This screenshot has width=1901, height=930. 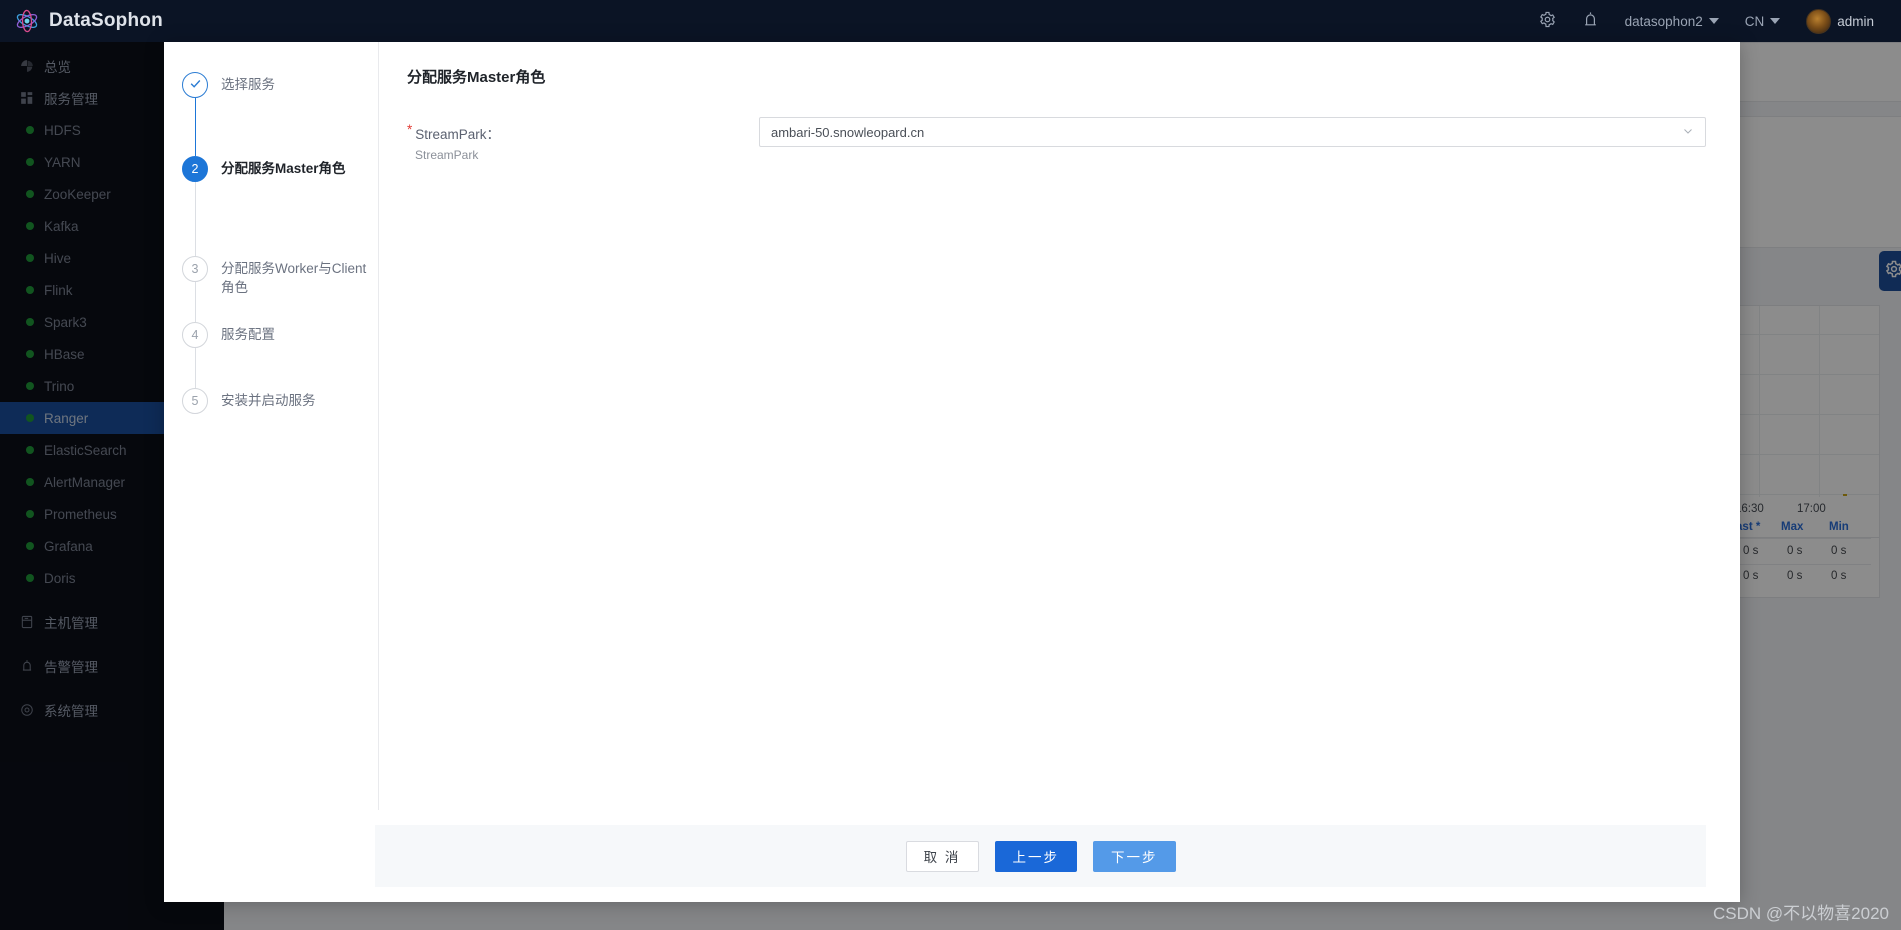 I want to click on form-label-block: * StreamPark： StreamPark, so click(x=583, y=139).